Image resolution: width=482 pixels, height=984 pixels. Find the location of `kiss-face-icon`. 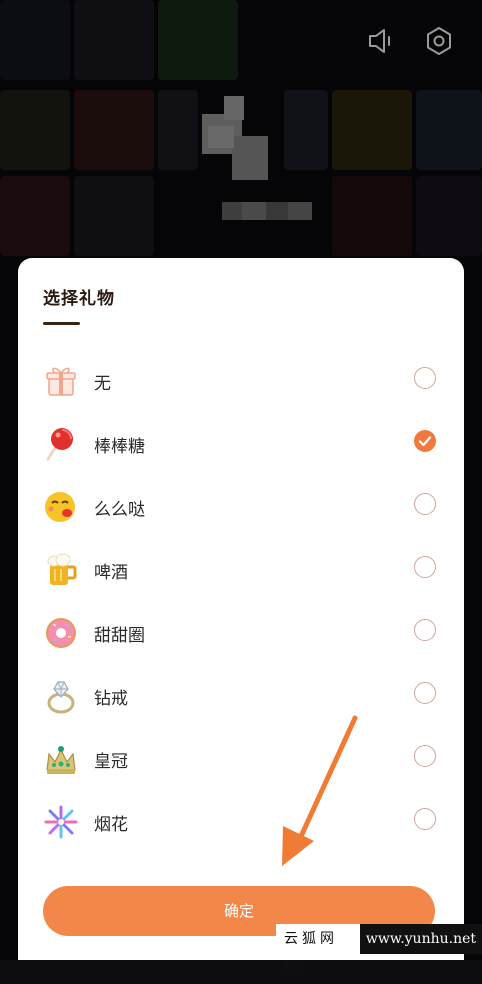

kiss-face-icon is located at coordinates (61, 507).